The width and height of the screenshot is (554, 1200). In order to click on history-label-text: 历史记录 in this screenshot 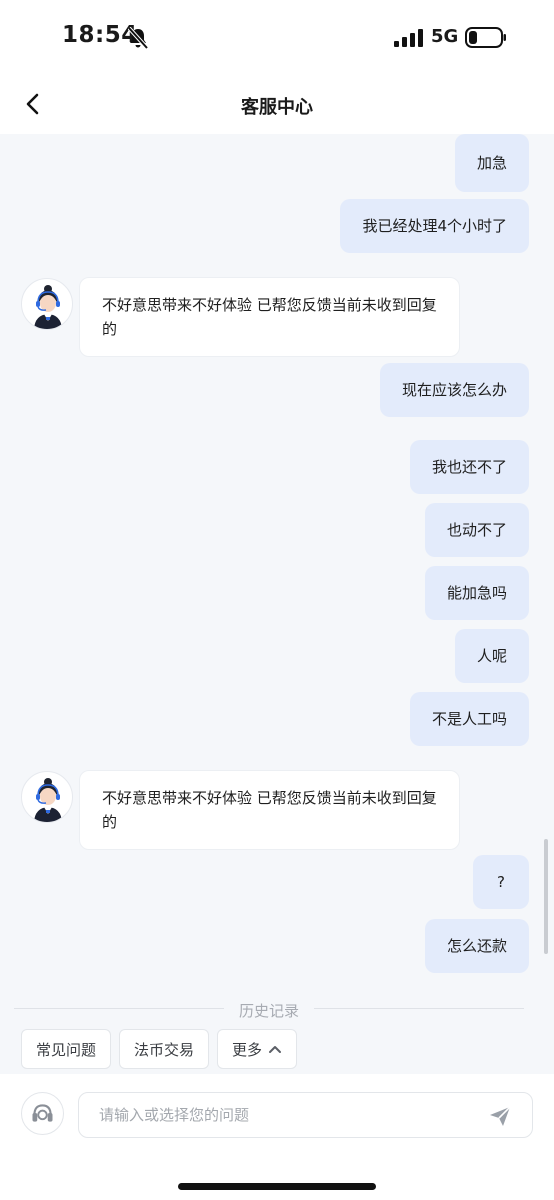, I will do `click(268, 1011)`.